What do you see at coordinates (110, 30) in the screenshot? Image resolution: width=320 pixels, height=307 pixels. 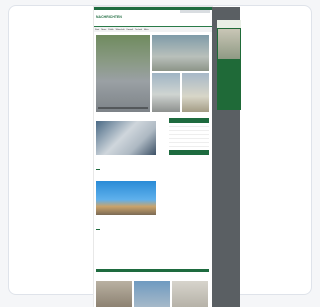 I see `nav-item: Politik` at bounding box center [110, 30].